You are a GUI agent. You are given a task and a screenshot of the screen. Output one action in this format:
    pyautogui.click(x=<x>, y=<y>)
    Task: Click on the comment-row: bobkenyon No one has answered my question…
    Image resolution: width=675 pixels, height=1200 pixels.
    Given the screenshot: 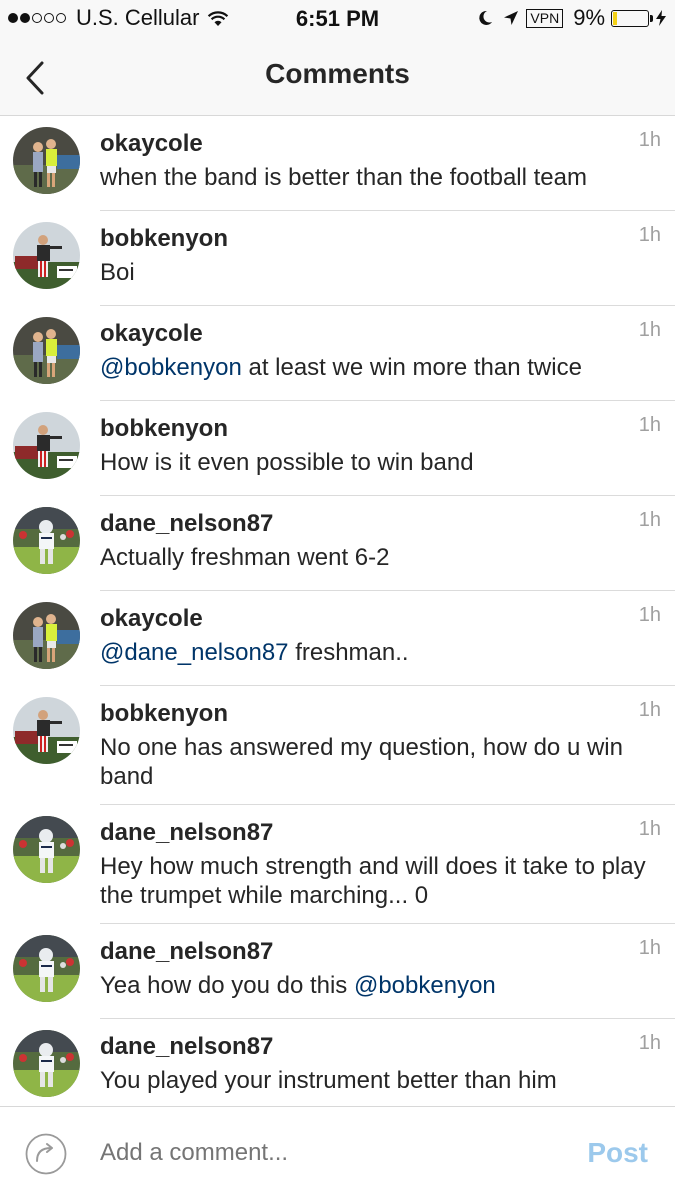 What is the action you would take?
    pyautogui.click(x=337, y=745)
    